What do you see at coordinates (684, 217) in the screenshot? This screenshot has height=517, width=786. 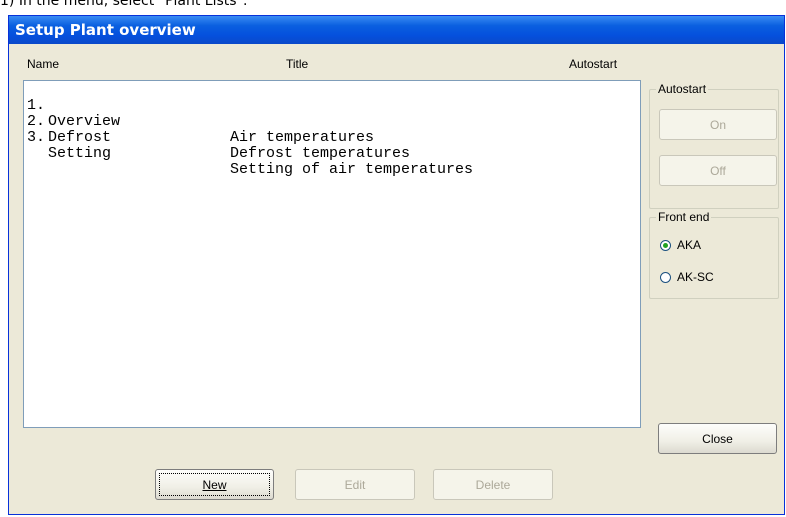 I see `front-end-group-label: Front end` at bounding box center [684, 217].